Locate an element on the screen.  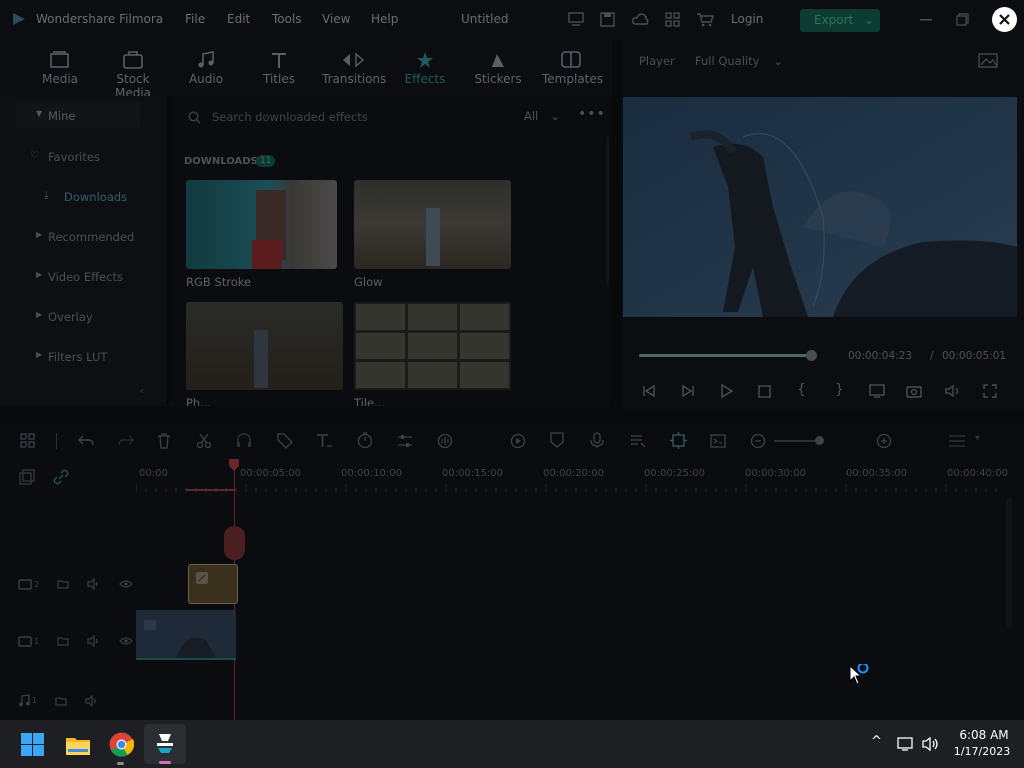
filmora-taskbar-button is located at coordinates (165, 744).